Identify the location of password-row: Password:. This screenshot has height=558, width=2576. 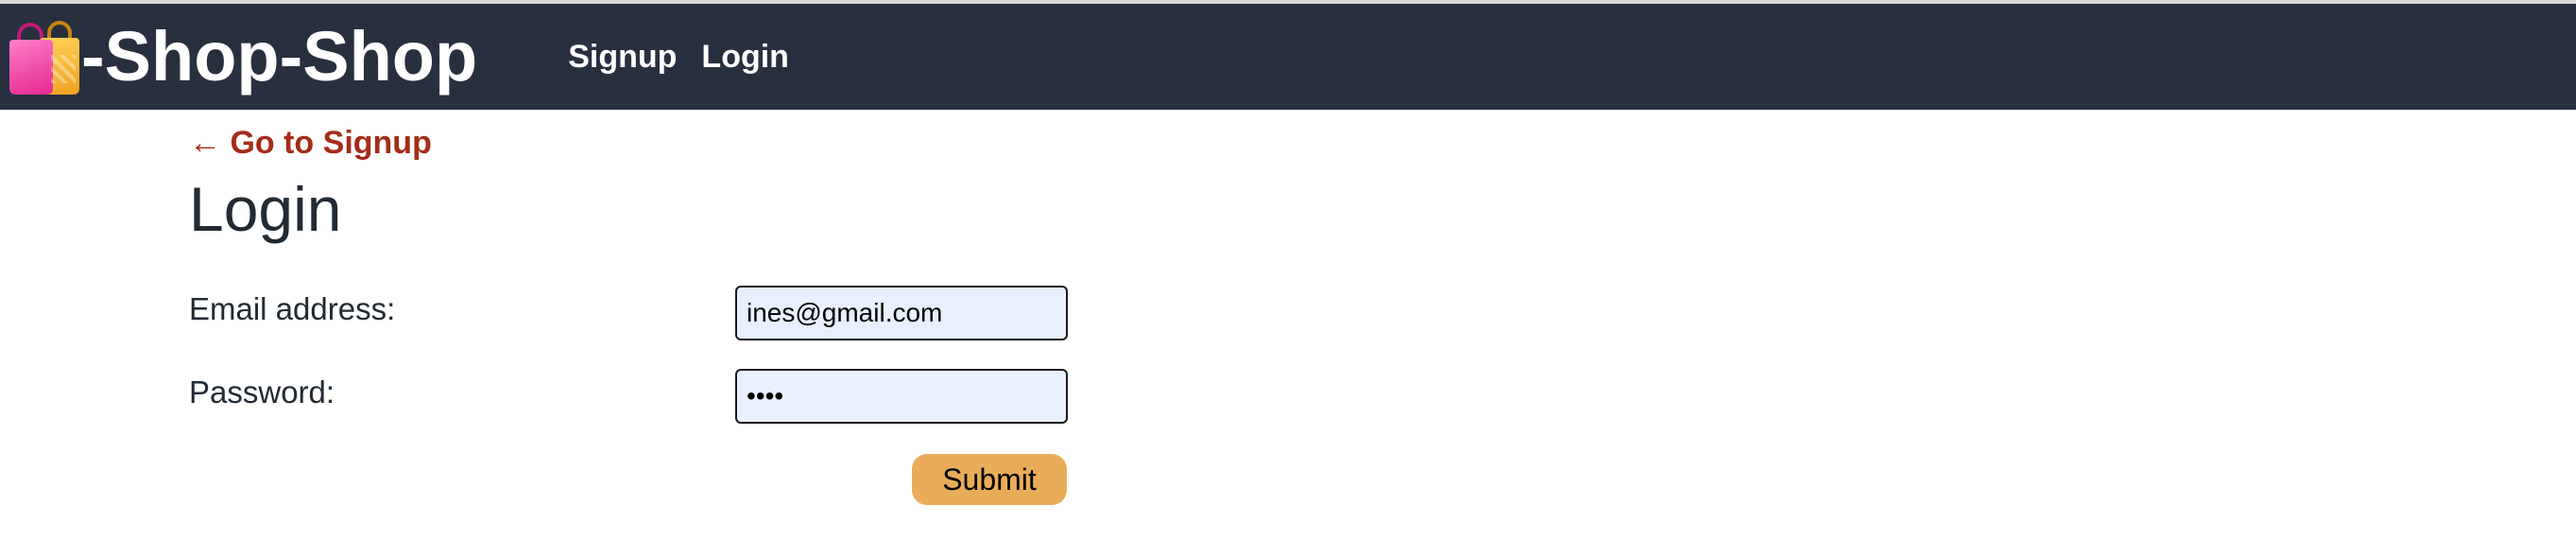
(628, 397).